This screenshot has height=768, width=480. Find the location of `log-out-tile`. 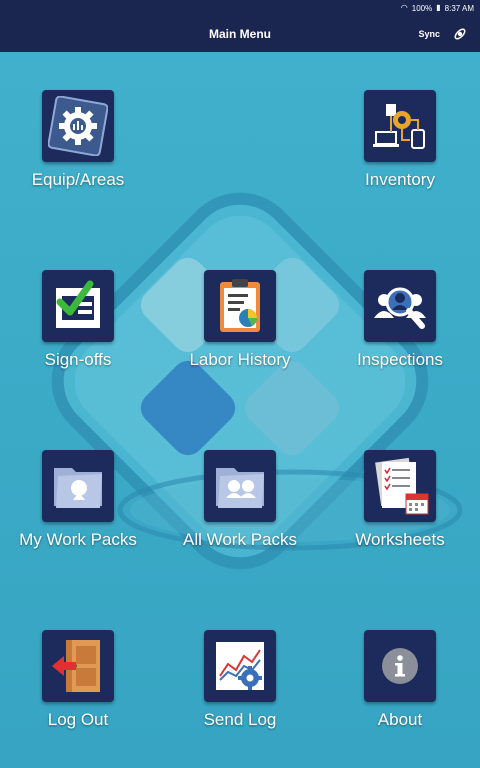

log-out-tile is located at coordinates (78, 666).